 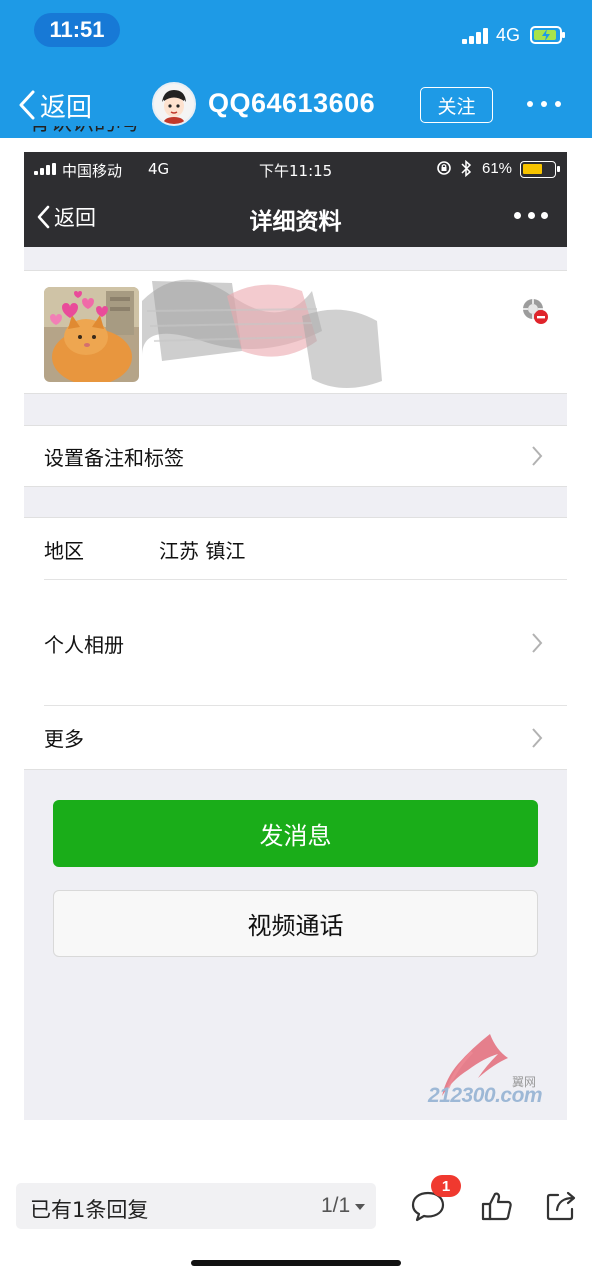 I want to click on follow-button: 关注, so click(x=456, y=105).